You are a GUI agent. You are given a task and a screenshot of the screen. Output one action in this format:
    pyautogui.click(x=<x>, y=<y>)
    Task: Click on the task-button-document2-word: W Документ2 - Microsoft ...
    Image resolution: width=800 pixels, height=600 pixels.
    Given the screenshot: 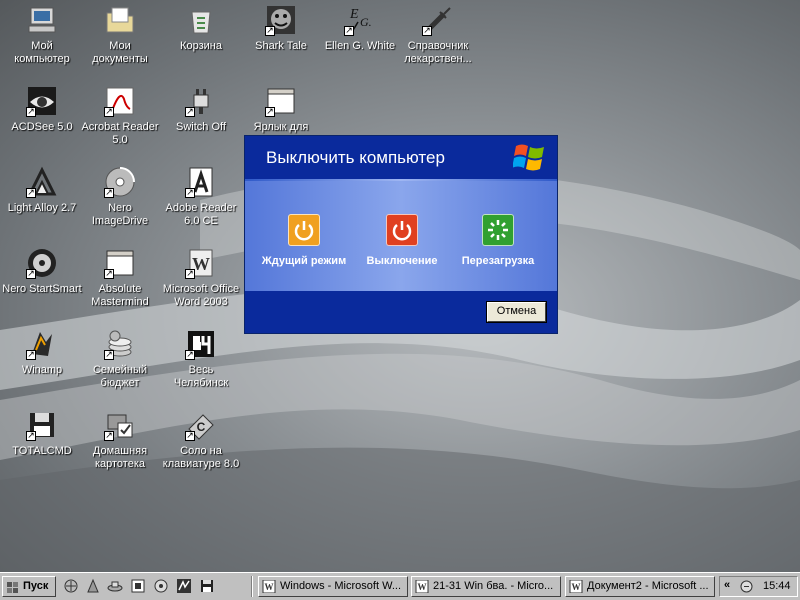 What is the action you would take?
    pyautogui.click(x=640, y=586)
    